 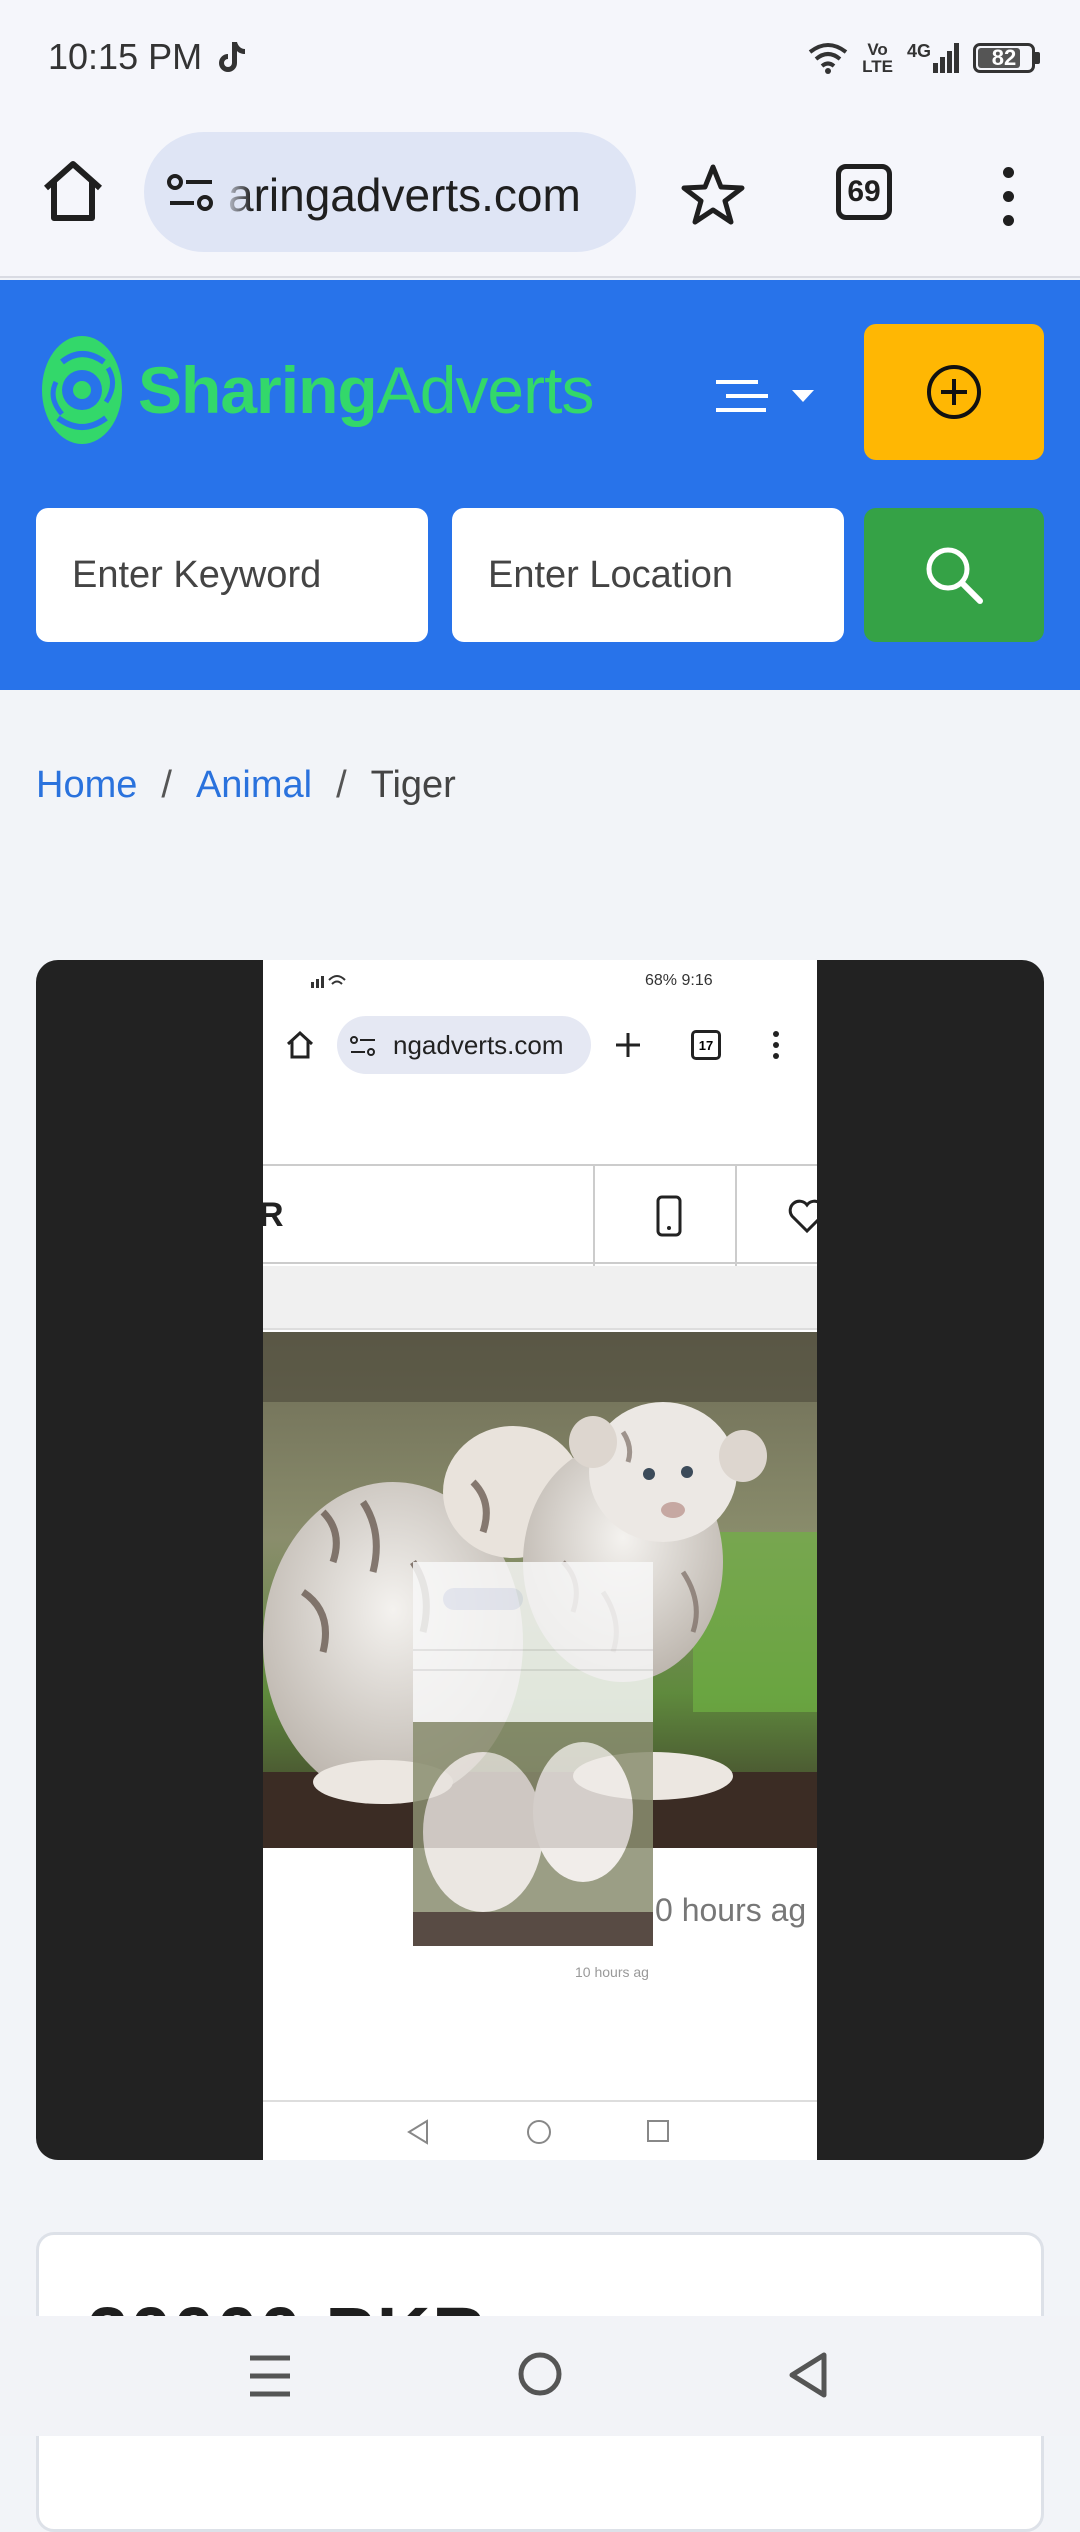 What do you see at coordinates (125, 56) in the screenshot?
I see `status-time: 10:15 PM` at bounding box center [125, 56].